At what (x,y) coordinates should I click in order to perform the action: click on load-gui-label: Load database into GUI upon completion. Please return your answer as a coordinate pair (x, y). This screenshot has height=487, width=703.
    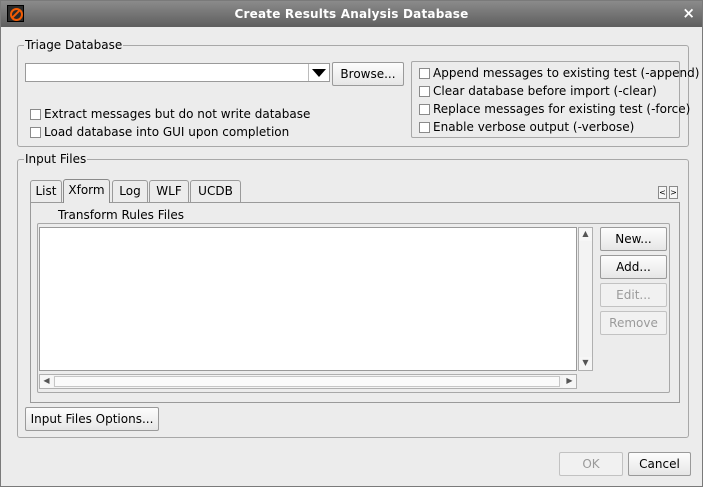
    Looking at the image, I should click on (167, 132).